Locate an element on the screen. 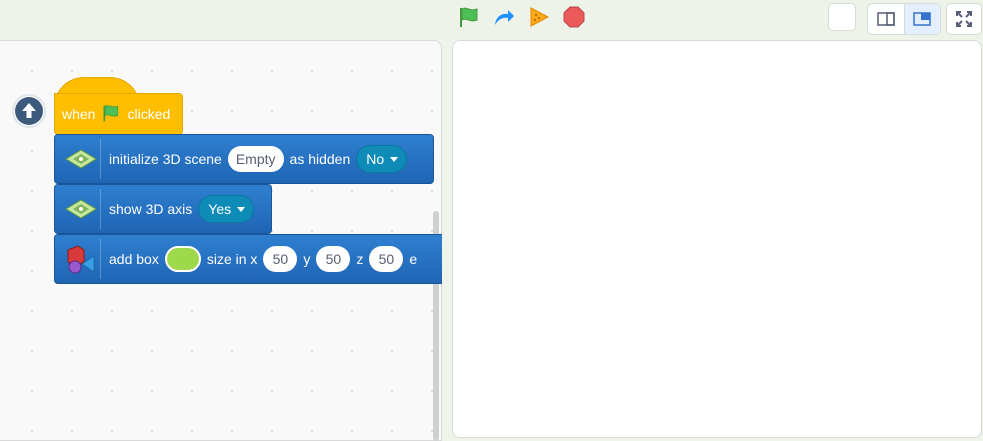 The image size is (983, 441). hidden-dropdown: No is located at coordinates (382, 159).